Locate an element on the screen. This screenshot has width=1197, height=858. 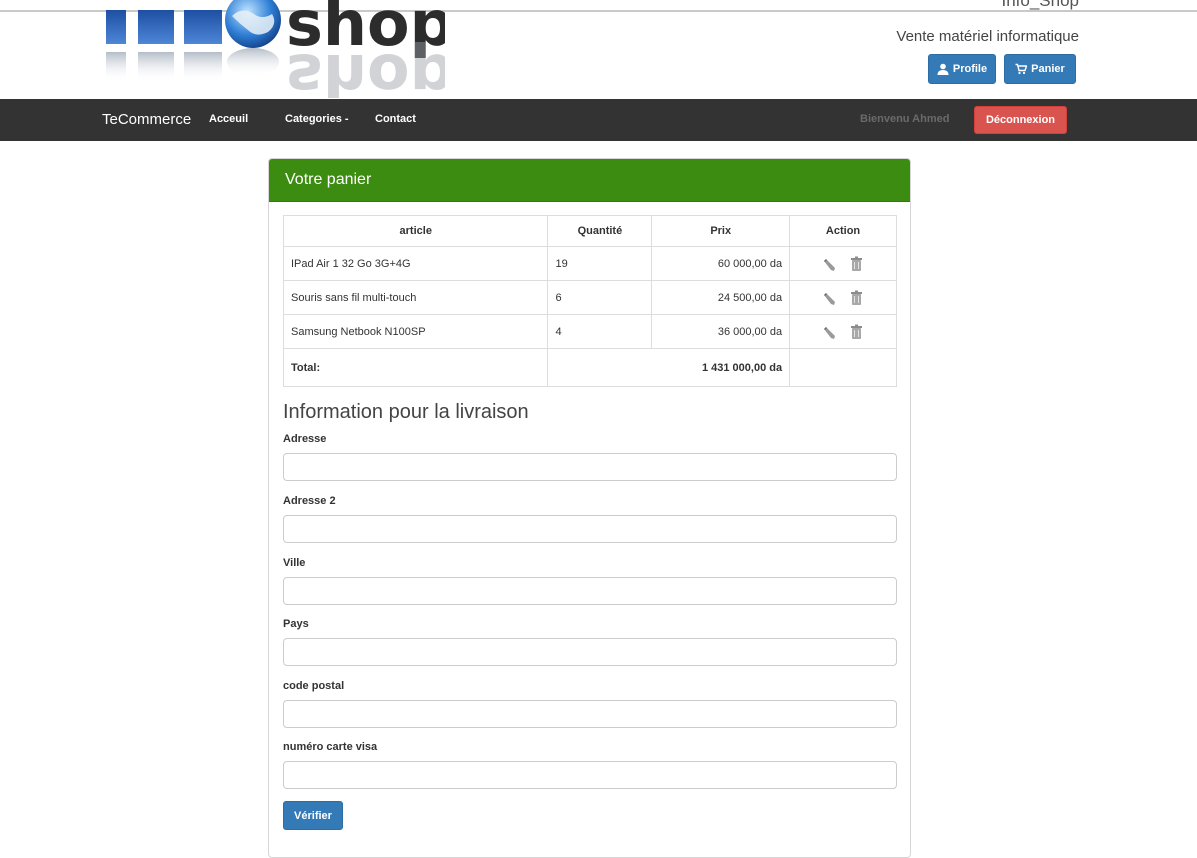
table-row: Samsung Netbook N100SP 4 36 000,00 da is located at coordinates (589, 331).